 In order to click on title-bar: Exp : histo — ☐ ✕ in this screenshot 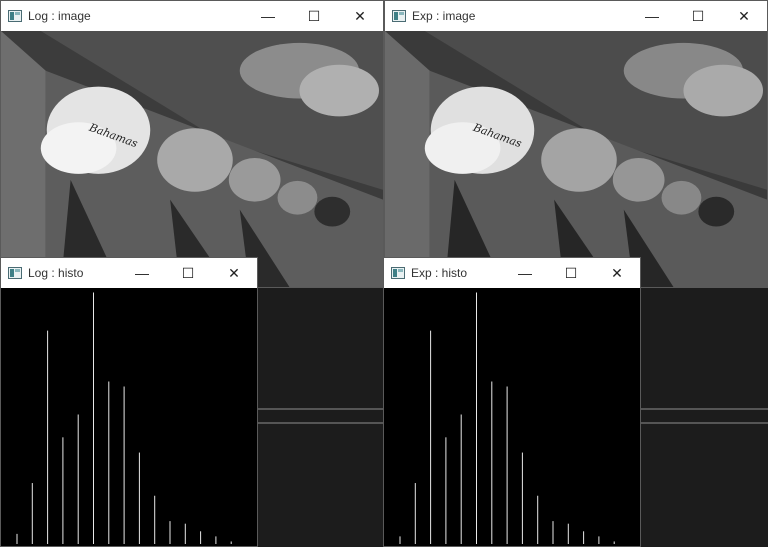, I will do `click(512, 273)`.